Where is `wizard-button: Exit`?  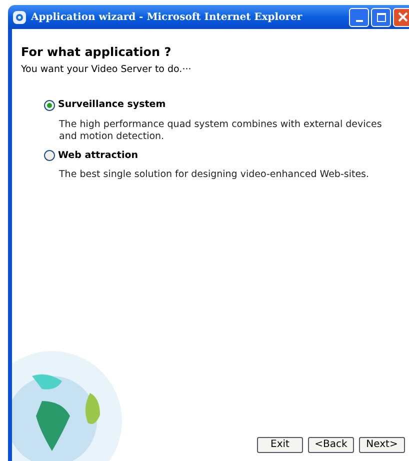
wizard-button: Exit is located at coordinates (280, 445).